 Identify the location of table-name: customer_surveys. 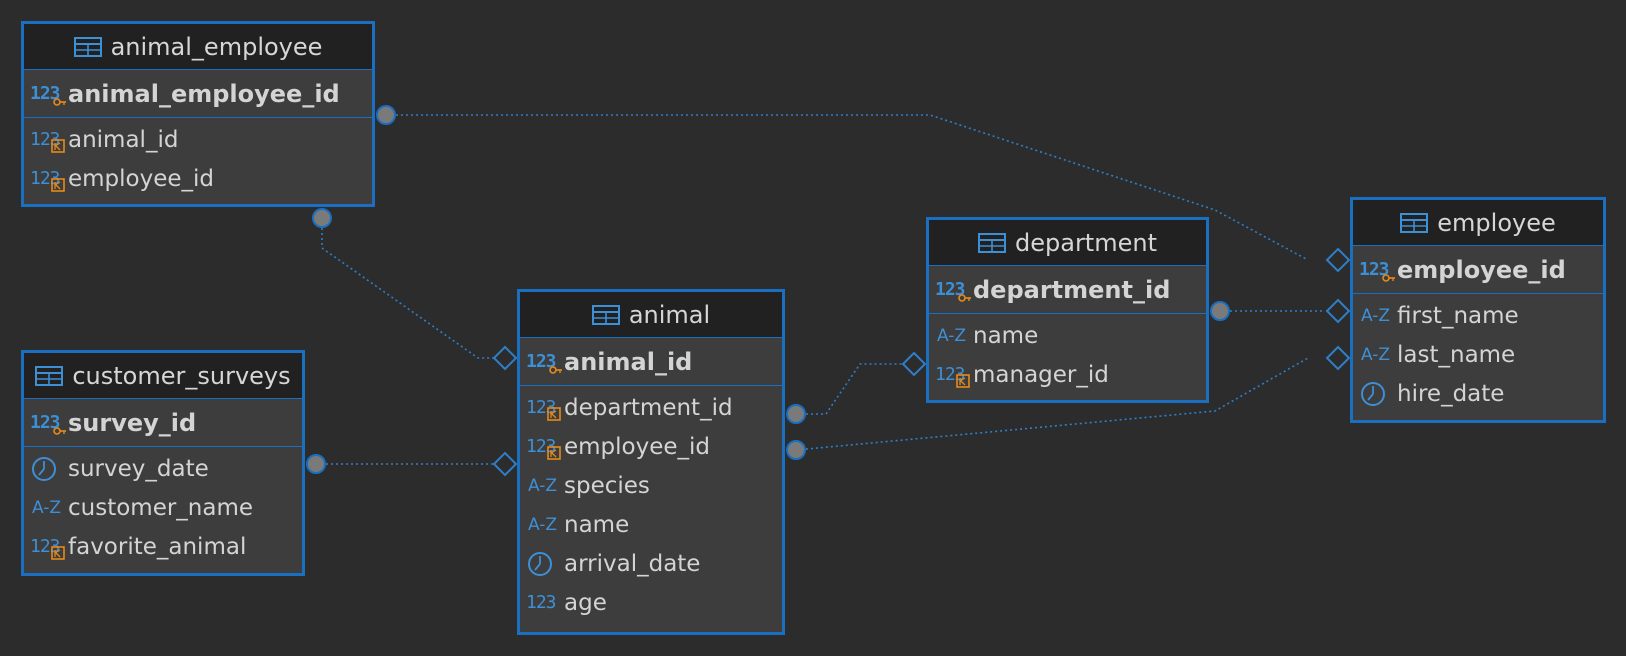
(181, 375).